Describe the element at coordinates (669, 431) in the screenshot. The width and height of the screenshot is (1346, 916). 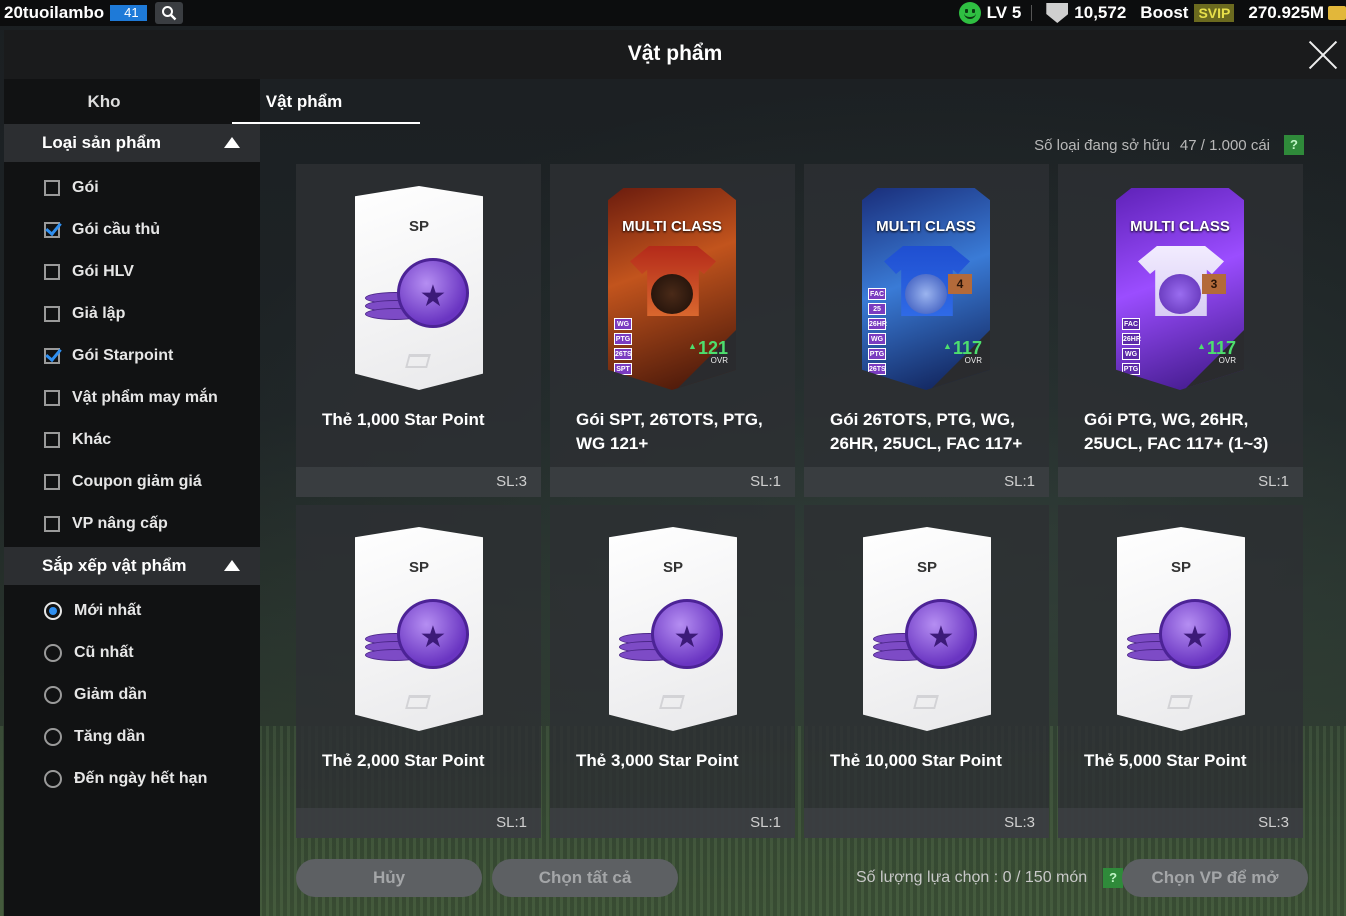
I see `item-name: Gói SPT, 26TOTS, PTG, WG 121+` at that location.